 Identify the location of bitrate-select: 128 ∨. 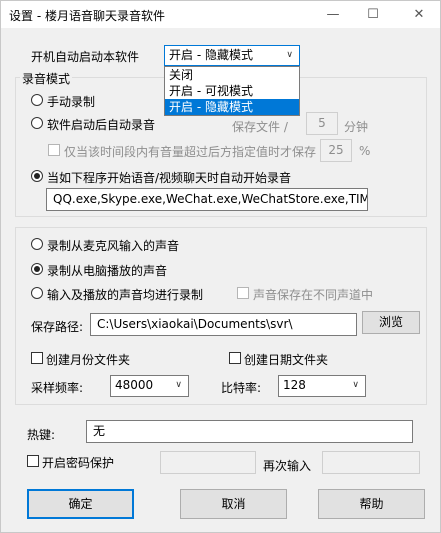
(322, 386).